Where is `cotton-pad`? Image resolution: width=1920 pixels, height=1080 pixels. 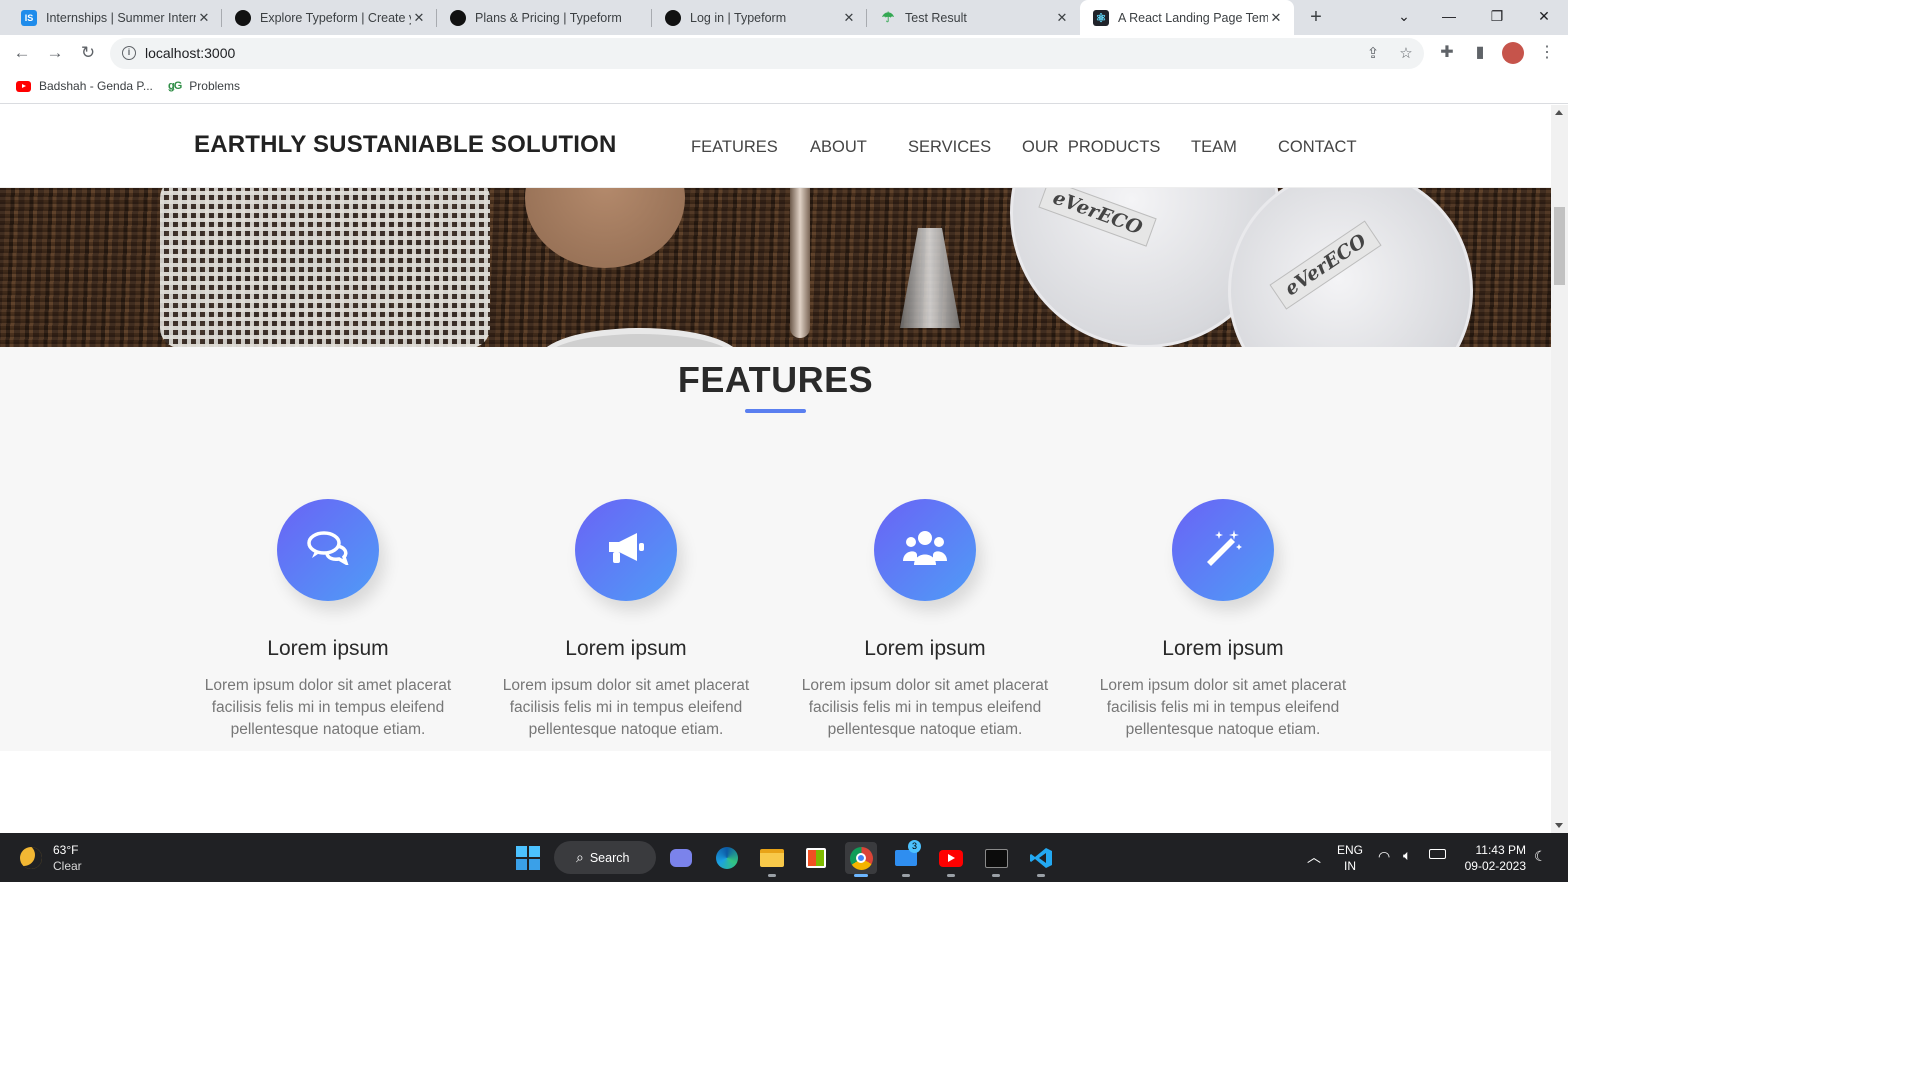
cotton-pad is located at coordinates (1350, 267).